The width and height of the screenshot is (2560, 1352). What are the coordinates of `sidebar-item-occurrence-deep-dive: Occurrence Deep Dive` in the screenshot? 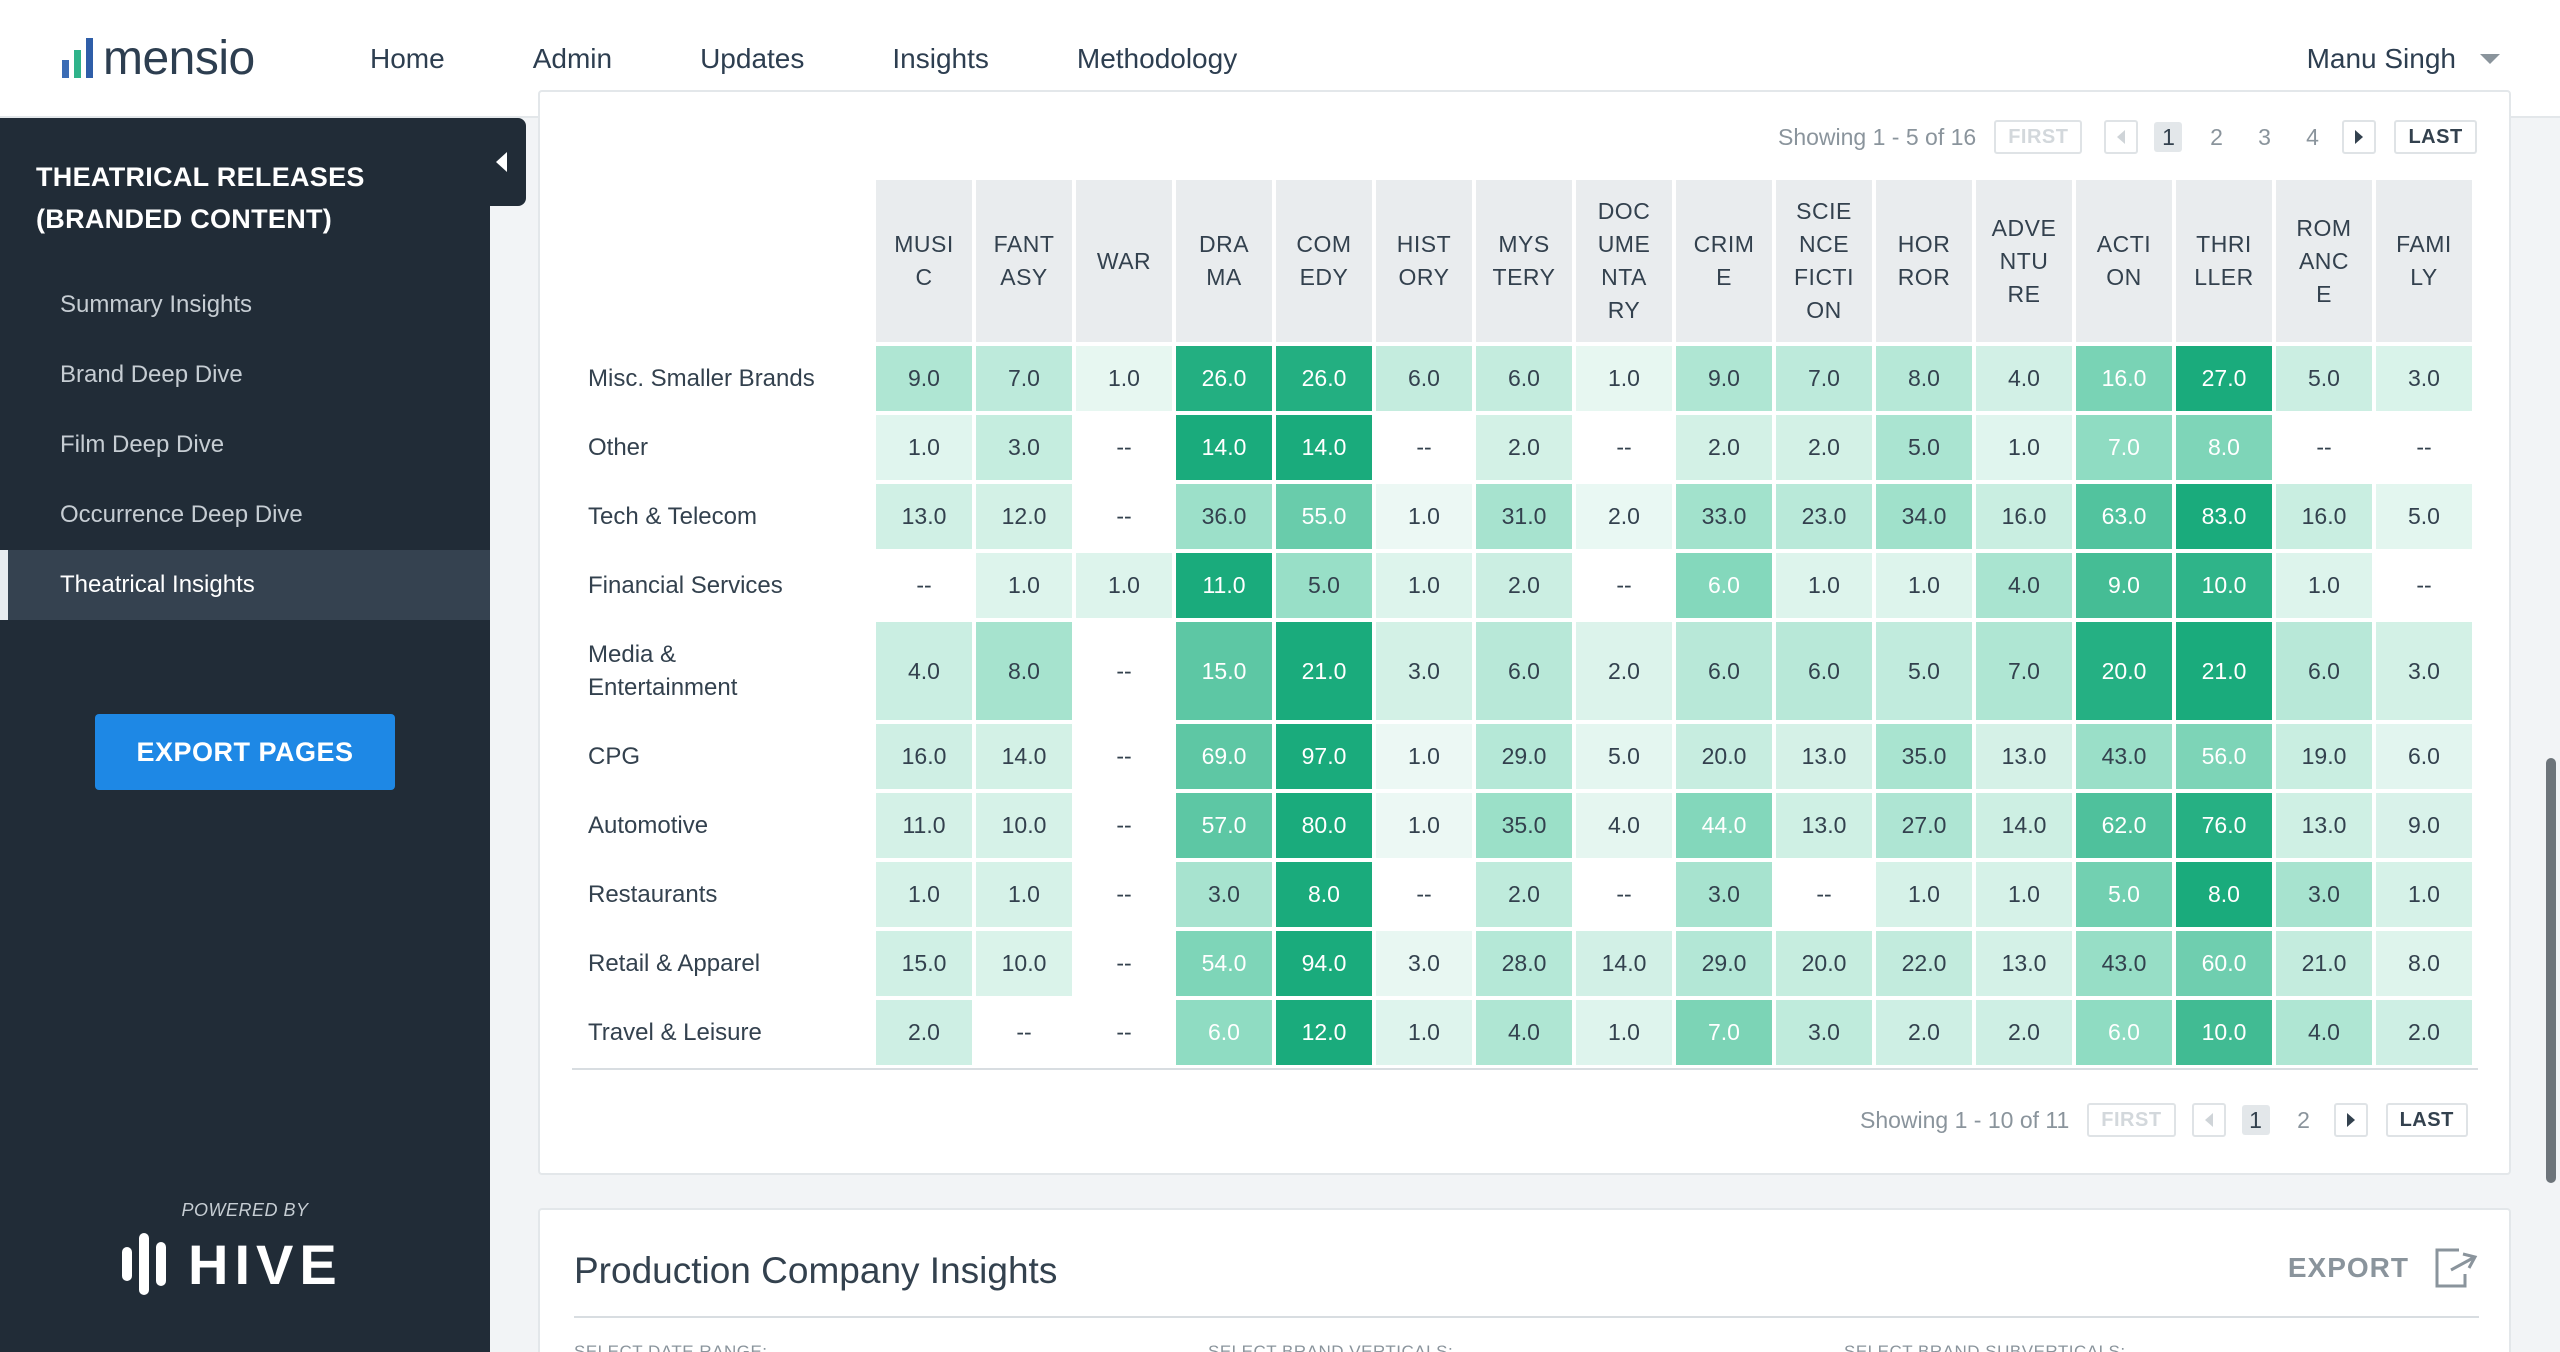 It's located at (245, 515).